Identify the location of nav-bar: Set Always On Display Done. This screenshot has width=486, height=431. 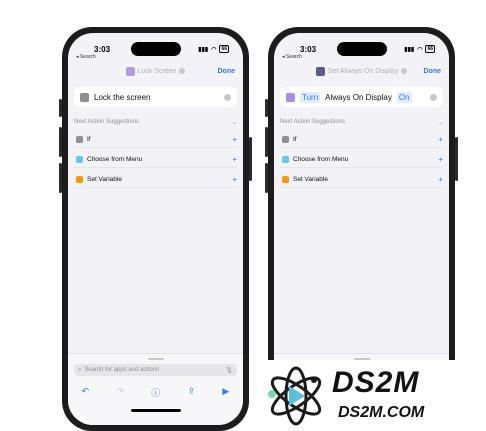
(361, 71).